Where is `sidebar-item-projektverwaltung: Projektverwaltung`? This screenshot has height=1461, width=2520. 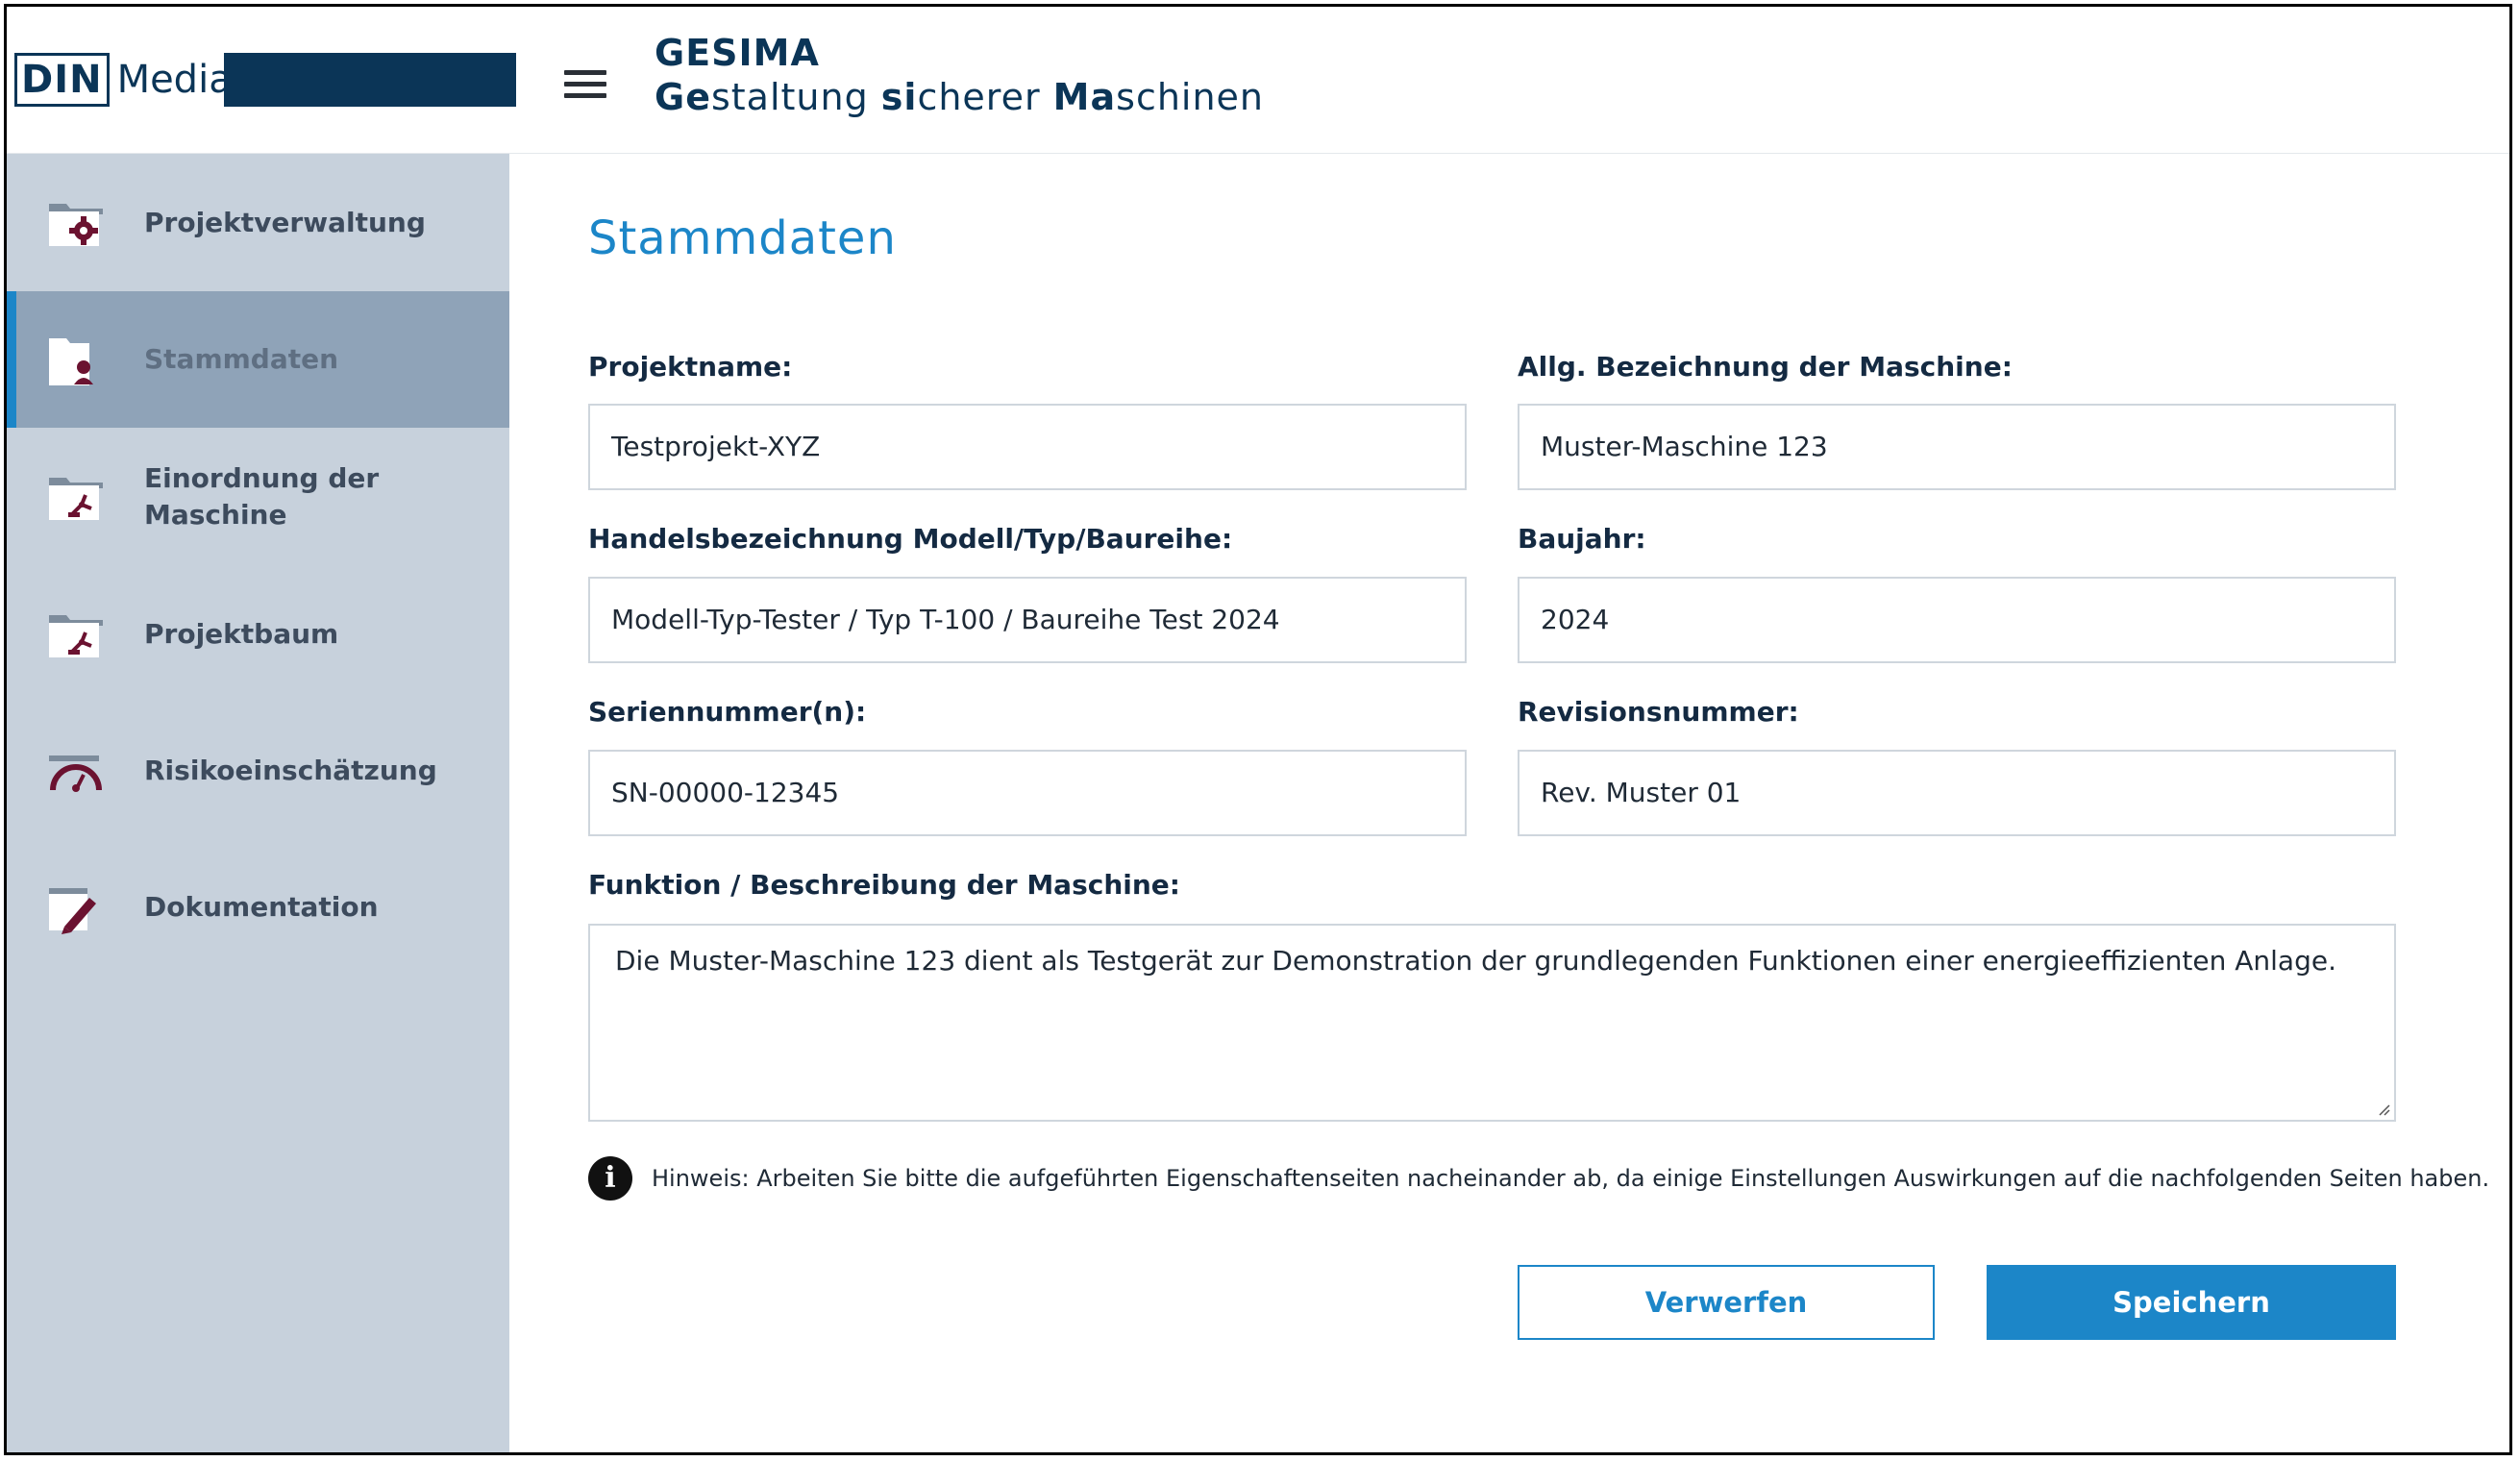
sidebar-item-projektverwaltung: Projektverwaltung is located at coordinates (258, 223).